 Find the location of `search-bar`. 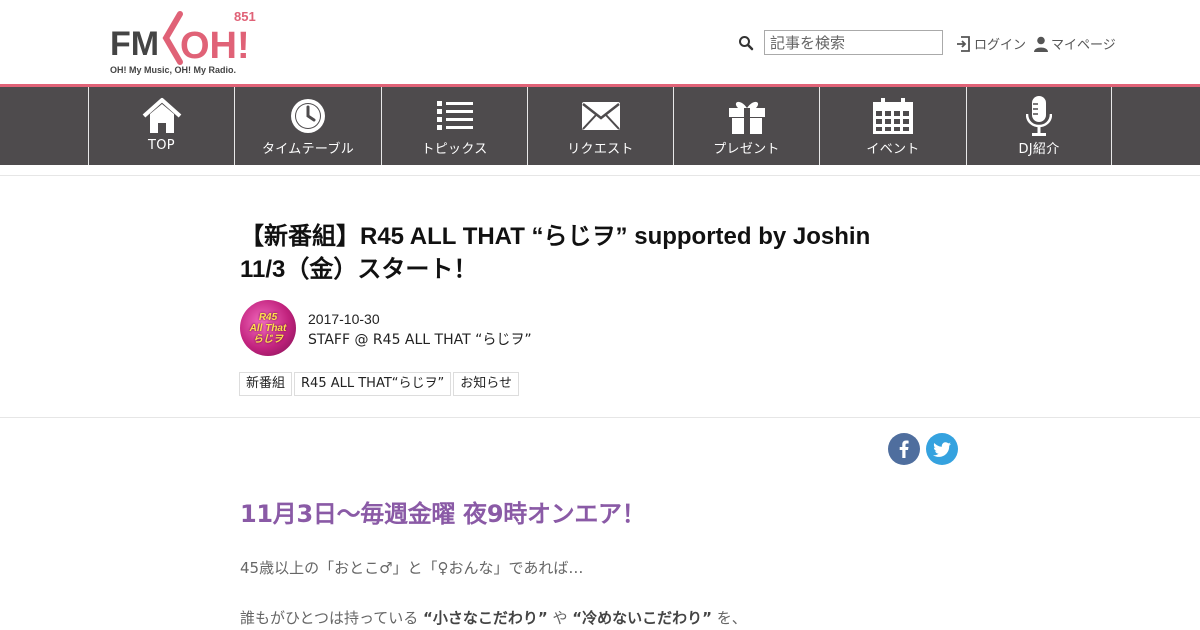

search-bar is located at coordinates (840, 42).